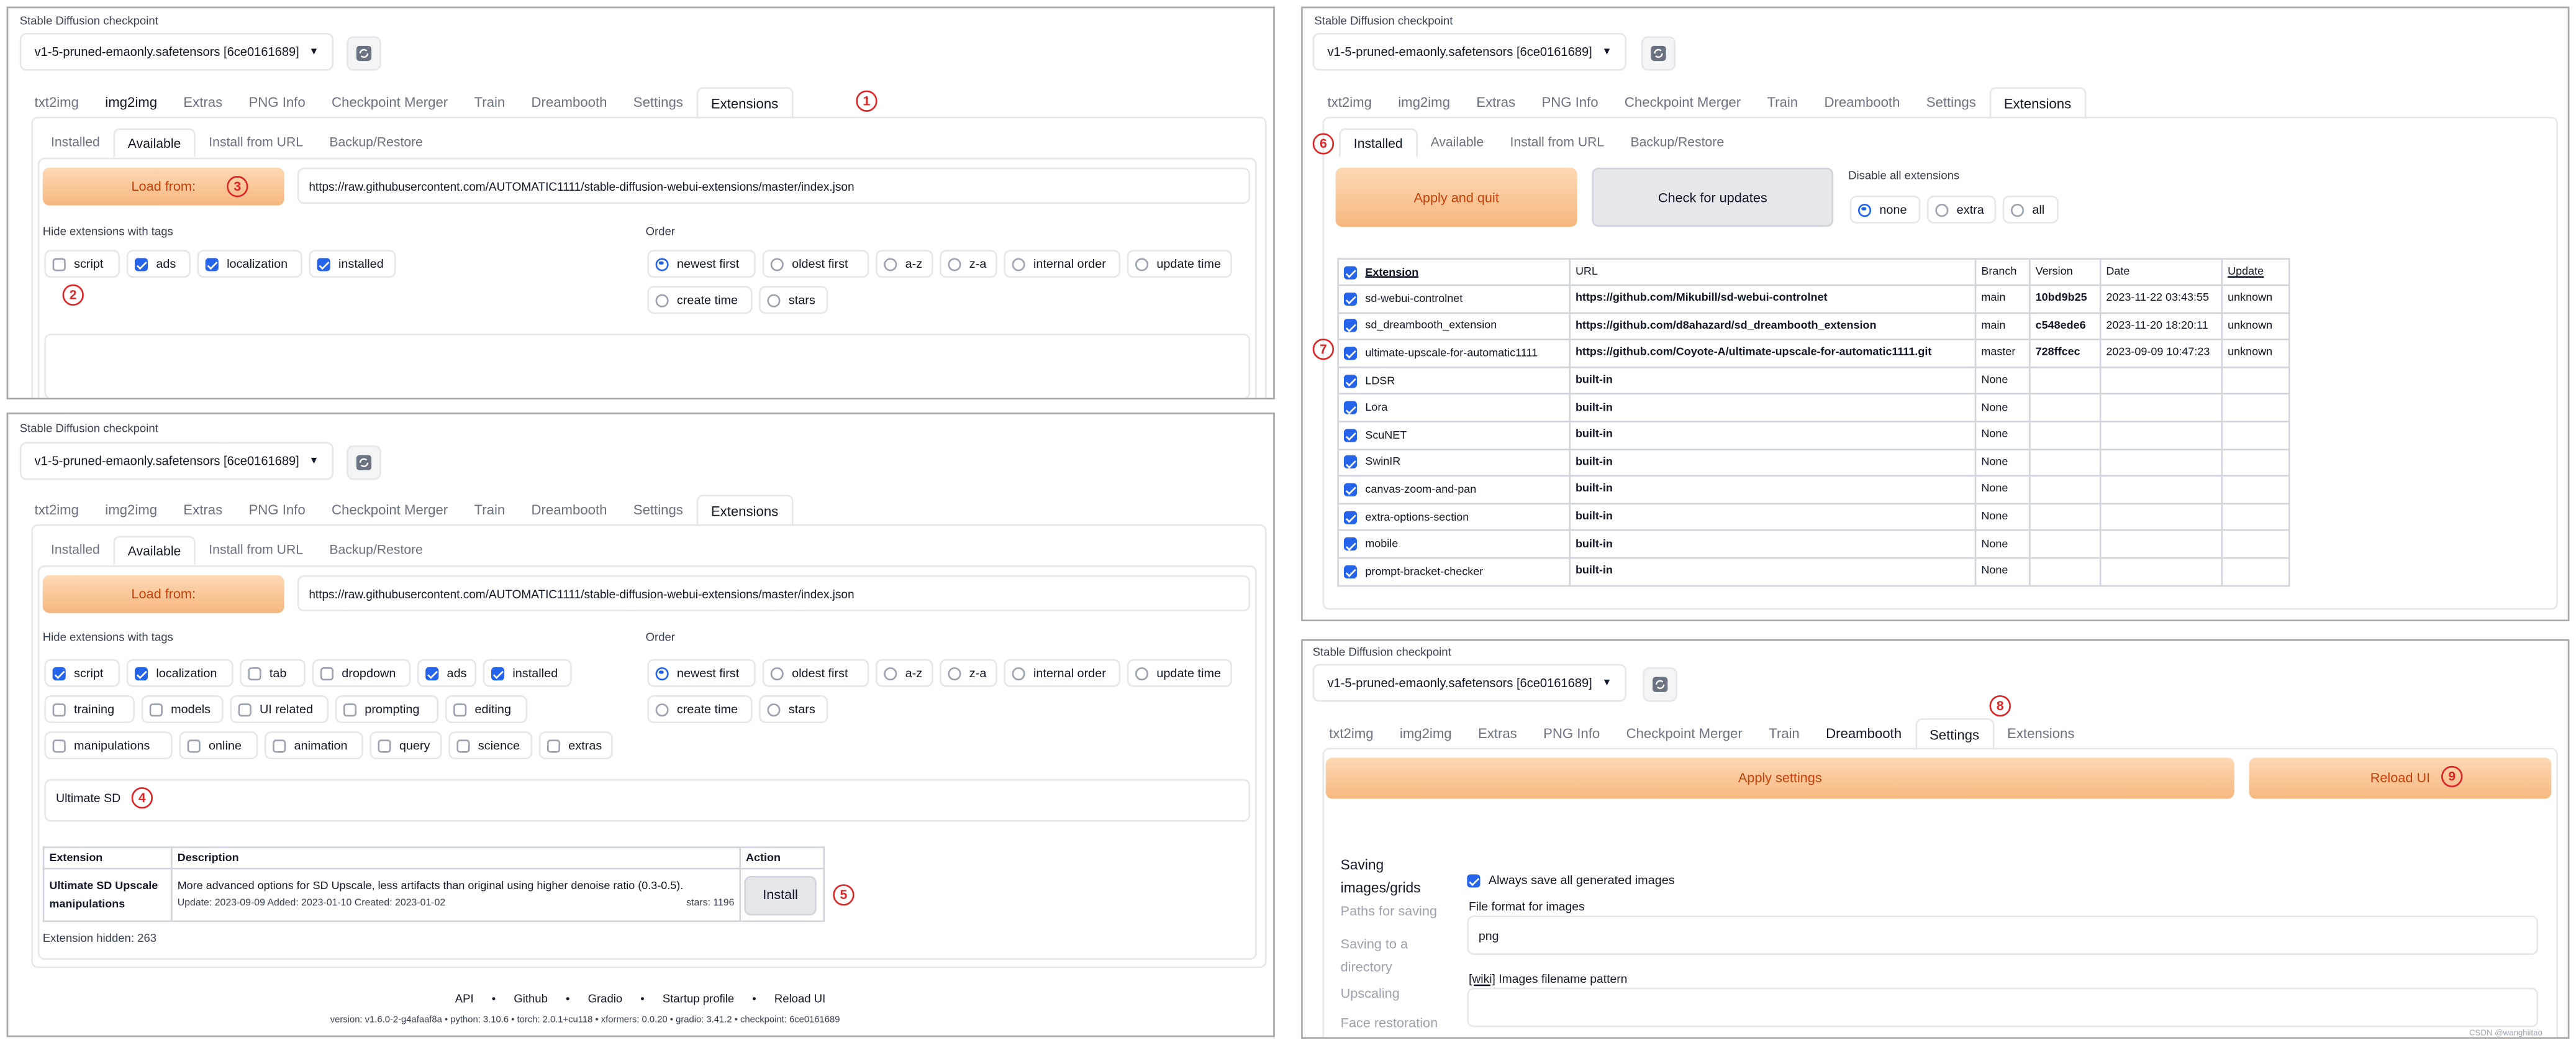 The image size is (2576, 1045). Describe the element at coordinates (350, 709) in the screenshot. I see `checkbox-prompting` at that location.